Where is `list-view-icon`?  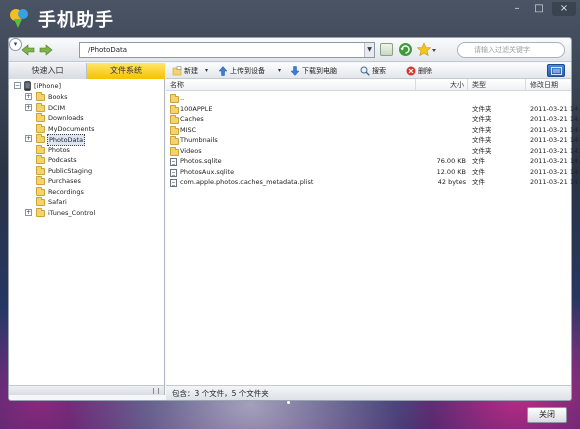
list-view-icon is located at coordinates (556, 71).